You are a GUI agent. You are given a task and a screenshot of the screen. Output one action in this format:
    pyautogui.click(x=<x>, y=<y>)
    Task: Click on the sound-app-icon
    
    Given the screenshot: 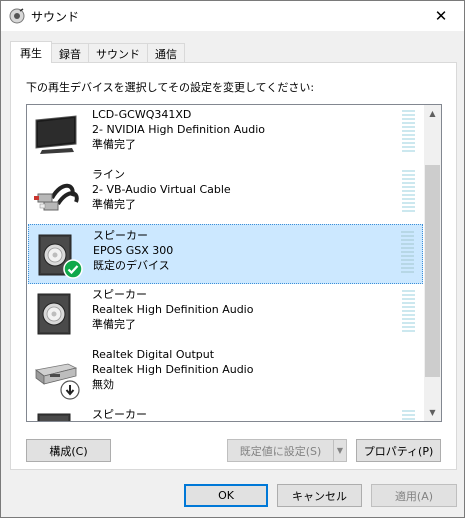 What is the action you would take?
    pyautogui.click(x=17, y=16)
    